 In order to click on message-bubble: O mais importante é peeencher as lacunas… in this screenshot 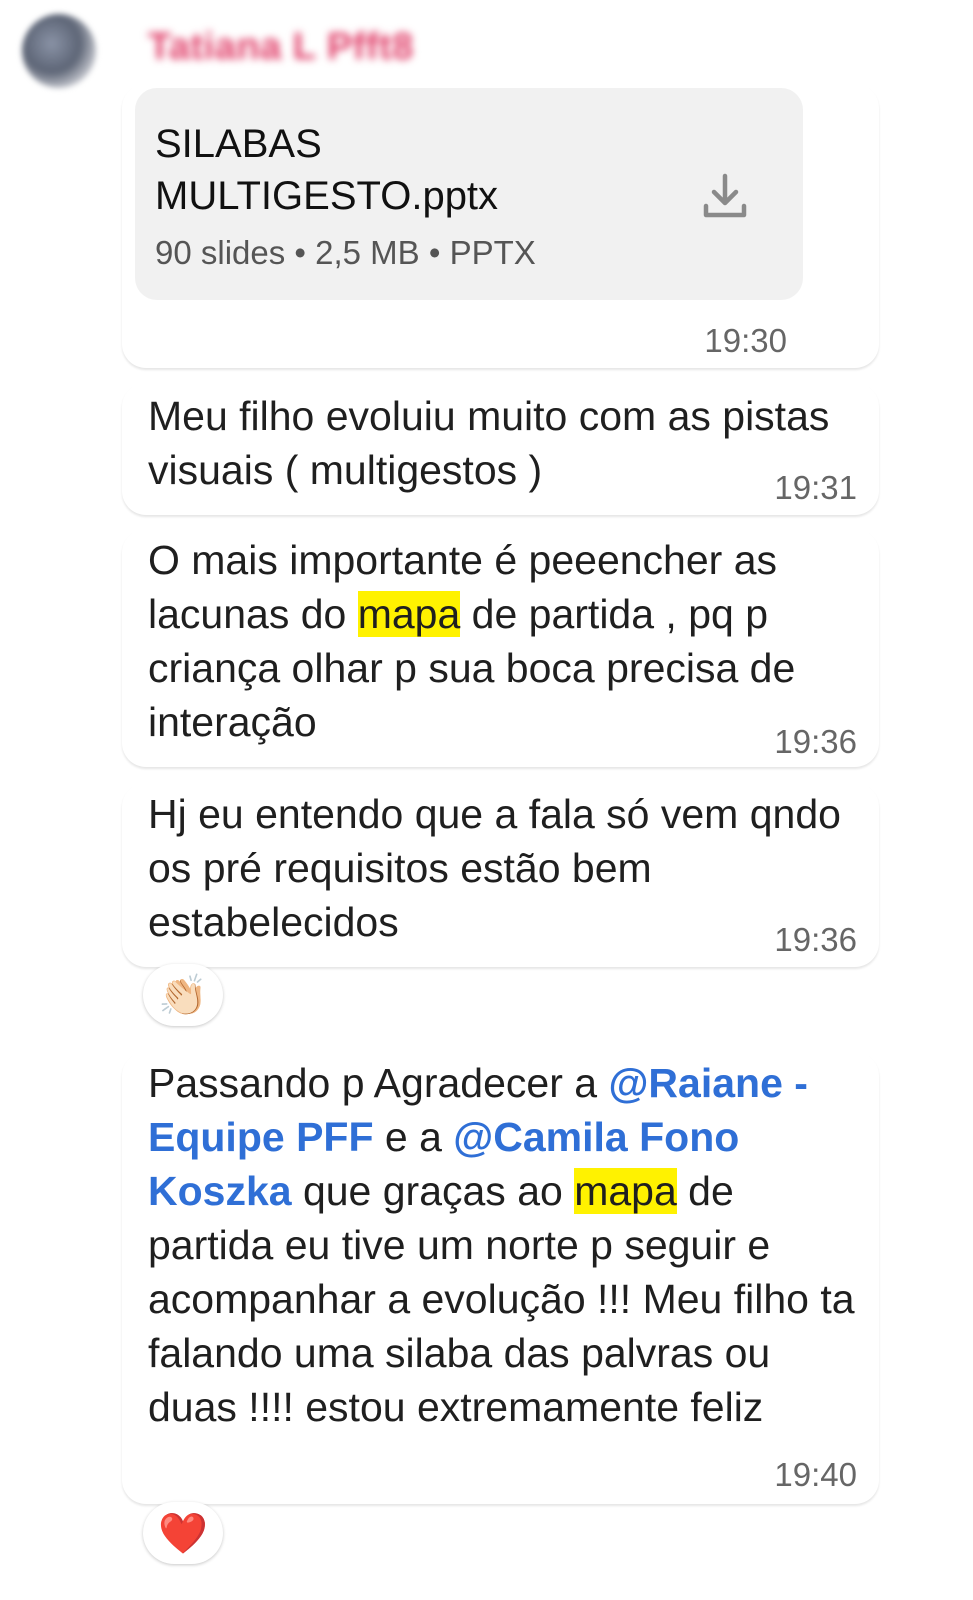, I will do `click(500, 648)`.